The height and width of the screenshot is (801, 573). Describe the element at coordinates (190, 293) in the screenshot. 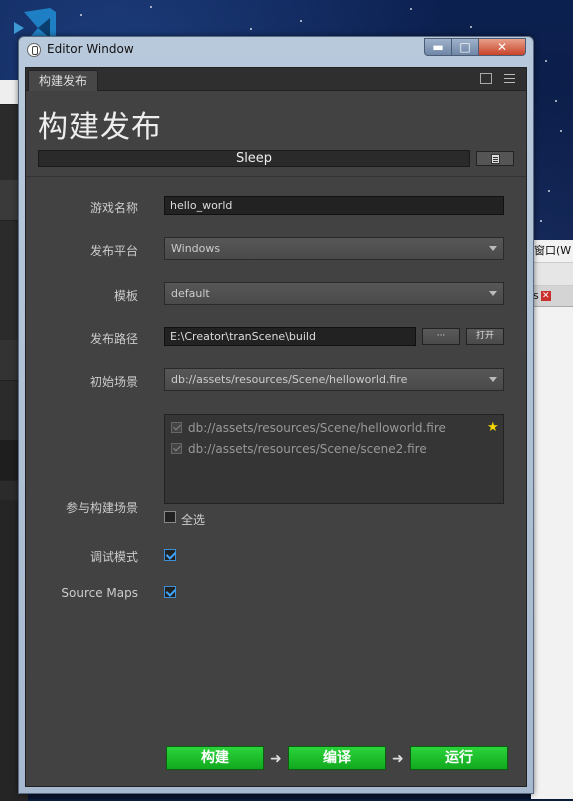

I see `template-value: default` at that location.